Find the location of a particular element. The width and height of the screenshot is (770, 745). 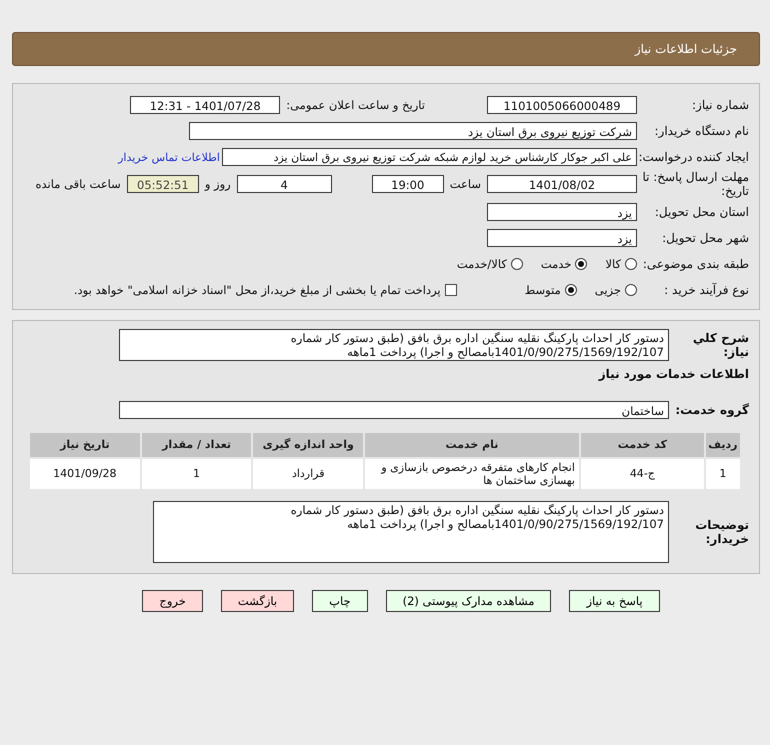

announce-date-field: 1401/07/28 - 12:31 is located at coordinates (205, 105).